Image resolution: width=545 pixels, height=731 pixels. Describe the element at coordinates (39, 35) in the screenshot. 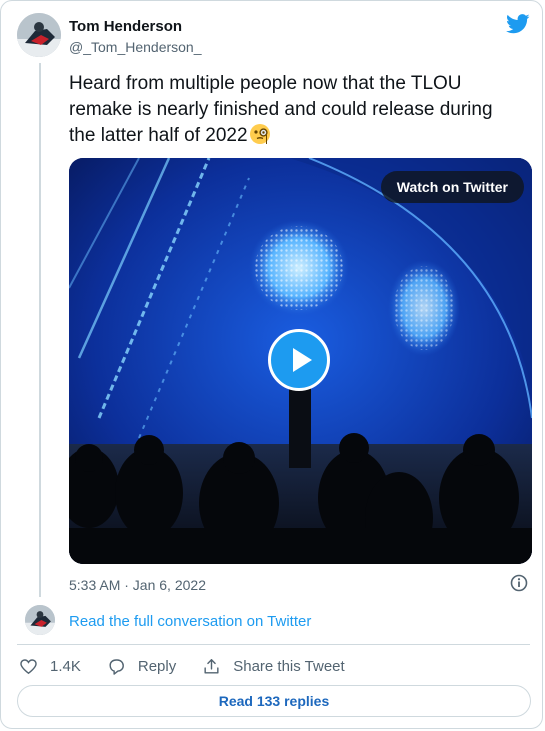

I see `author-avatar` at that location.